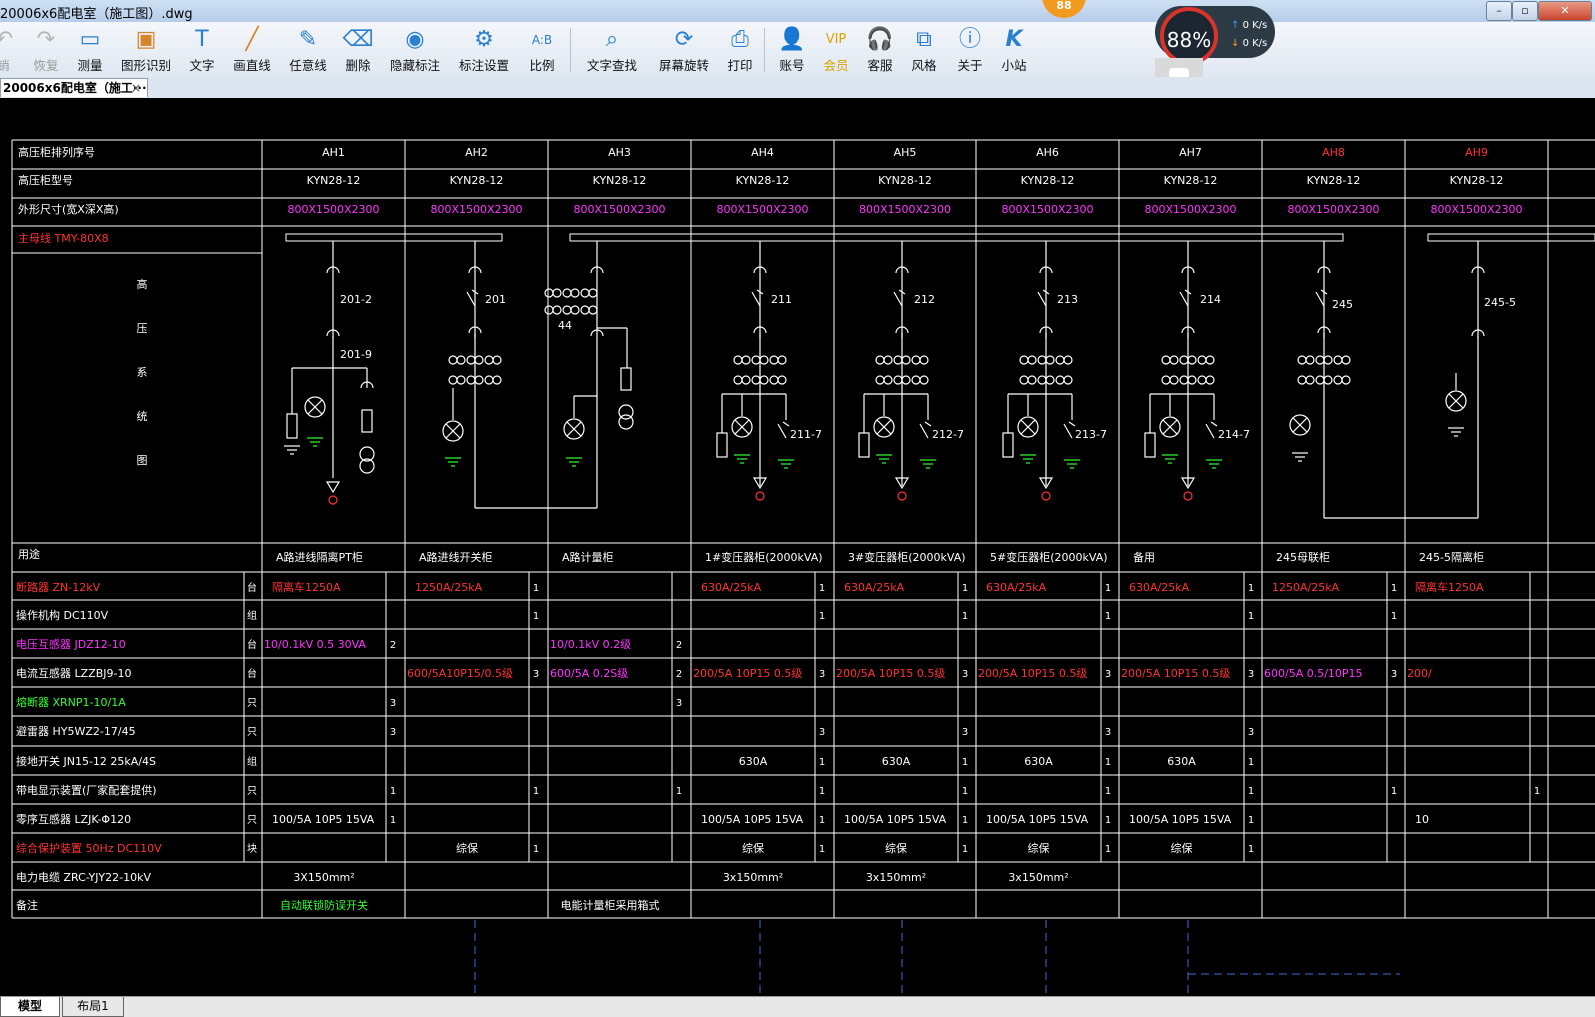  What do you see at coordinates (1189, 36) in the screenshot?
I see `speed-percent-gauge: 88%` at bounding box center [1189, 36].